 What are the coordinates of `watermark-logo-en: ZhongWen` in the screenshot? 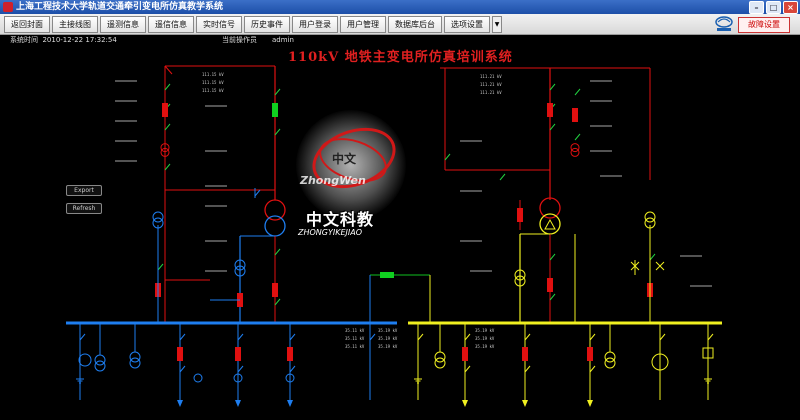 It's located at (333, 180).